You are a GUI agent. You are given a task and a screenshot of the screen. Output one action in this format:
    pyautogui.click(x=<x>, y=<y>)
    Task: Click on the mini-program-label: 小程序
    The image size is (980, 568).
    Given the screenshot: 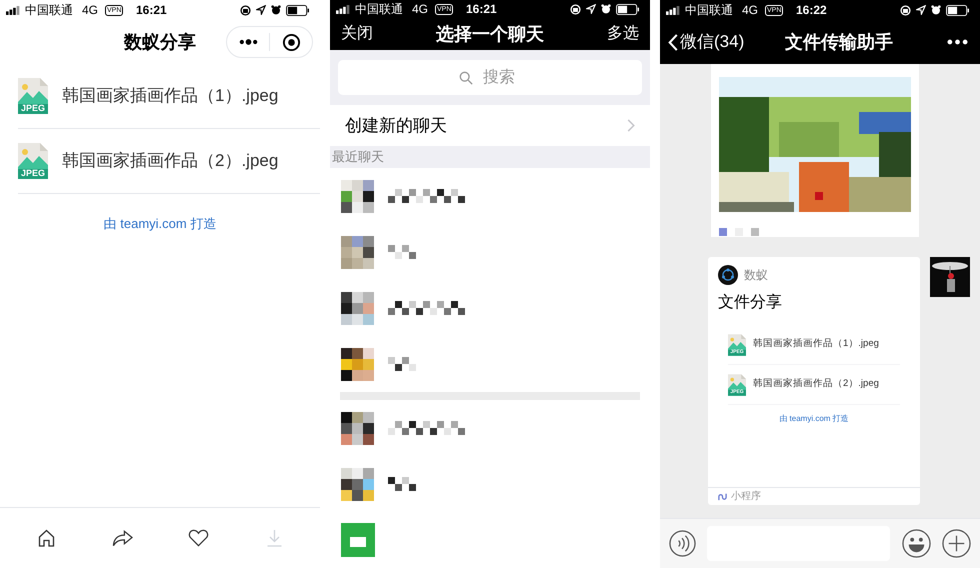 What is the action you would take?
    pyautogui.click(x=746, y=497)
    